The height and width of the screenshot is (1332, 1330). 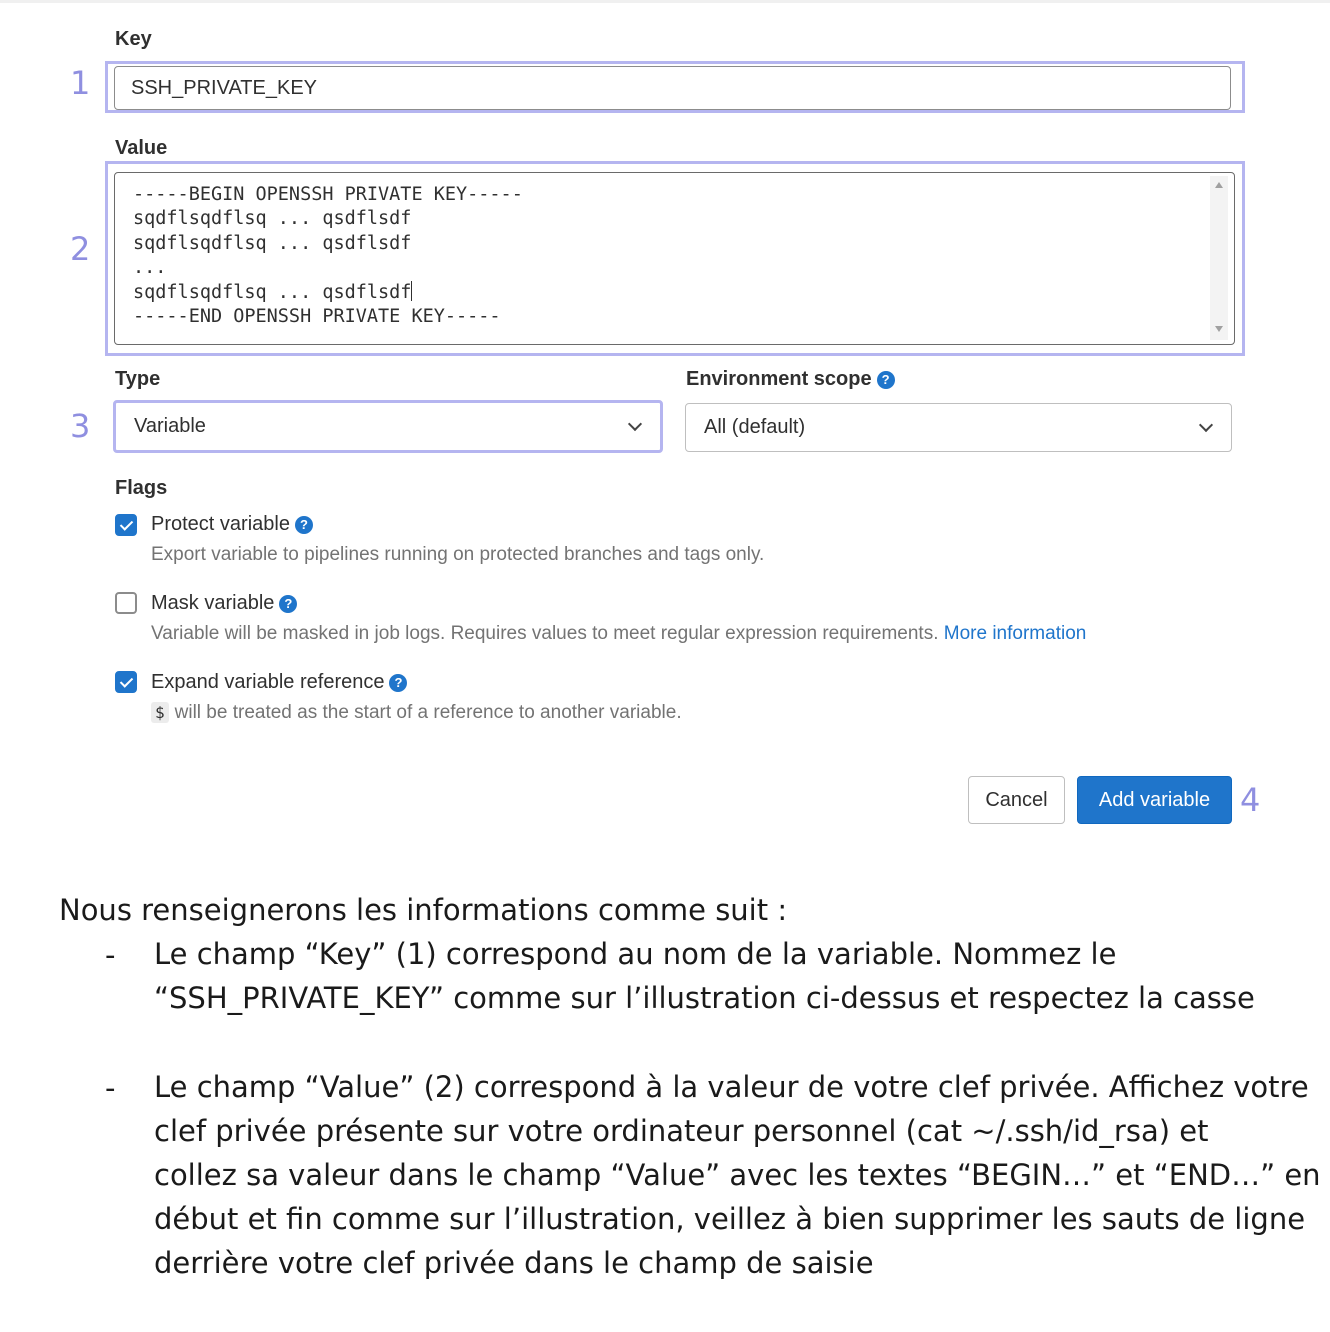 I want to click on protect-variable-checkbox, so click(x=126, y=525).